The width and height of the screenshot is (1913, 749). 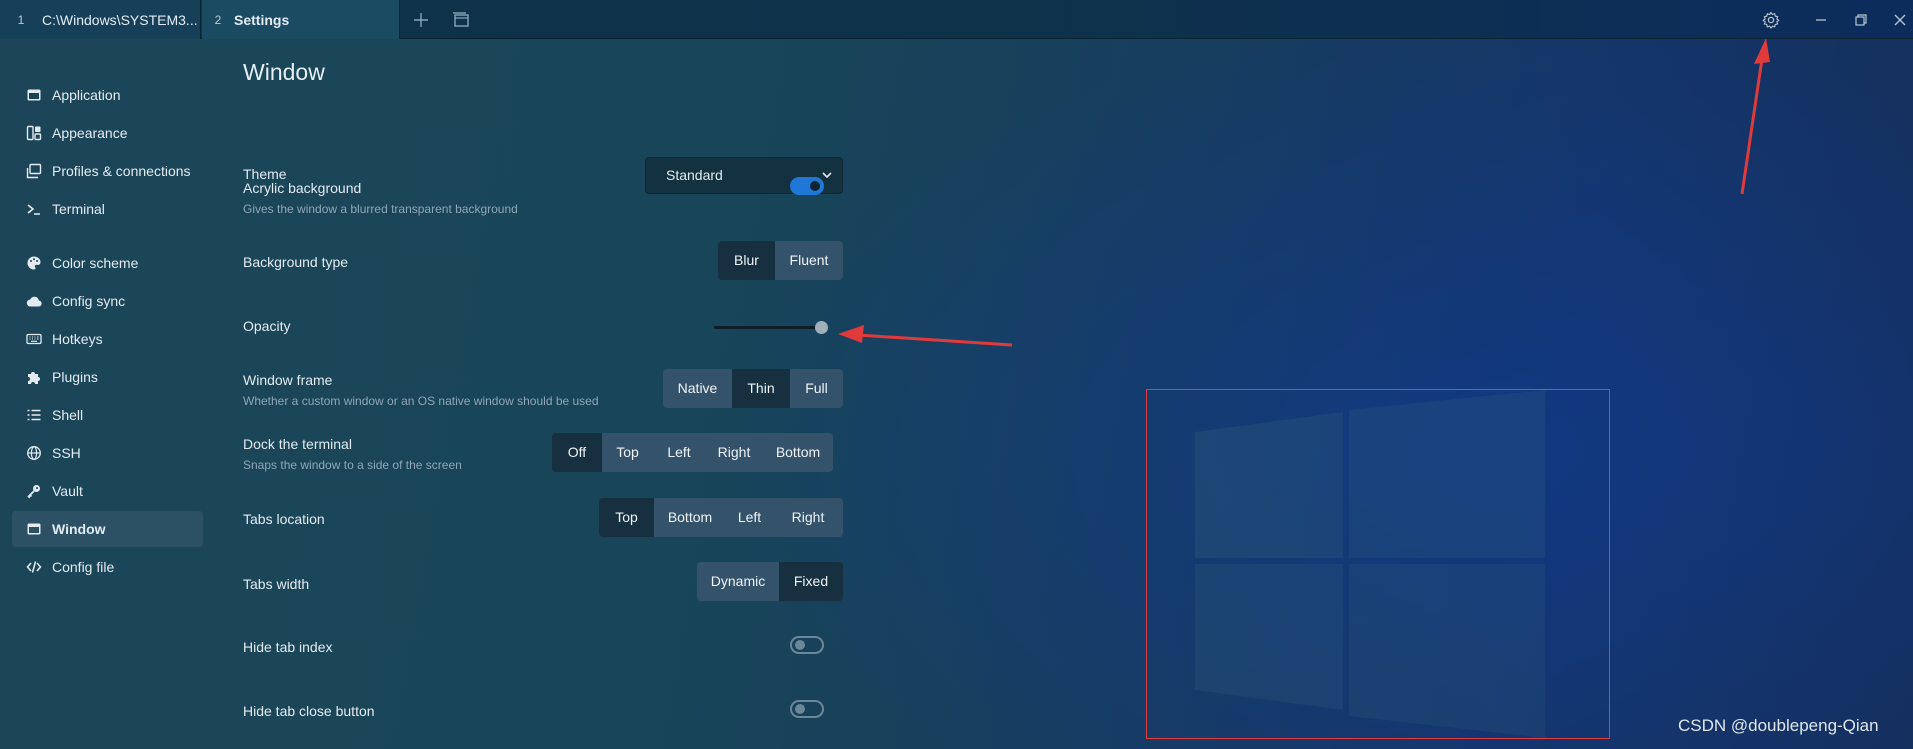 I want to click on tabs-location-segmented: Top Bottom Left Right, so click(x=721, y=517).